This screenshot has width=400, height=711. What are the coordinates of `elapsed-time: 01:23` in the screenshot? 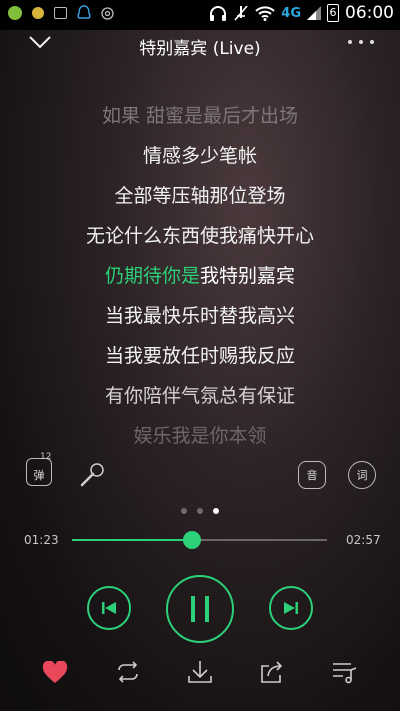 It's located at (41, 540).